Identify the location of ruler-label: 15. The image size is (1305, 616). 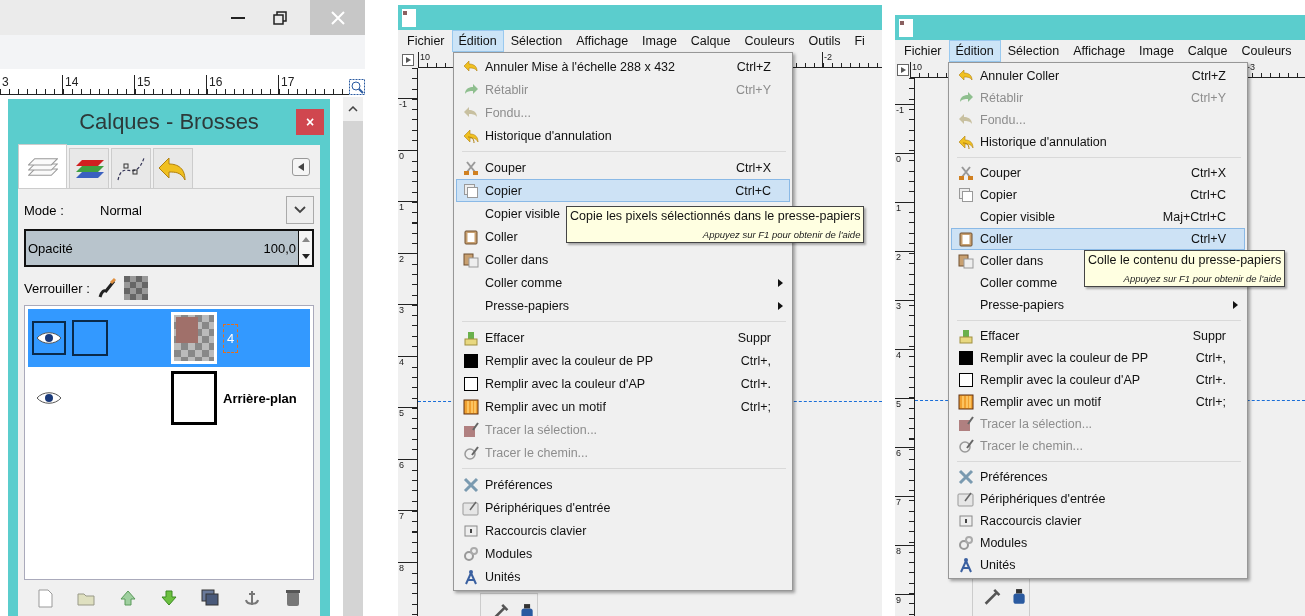
(144, 82).